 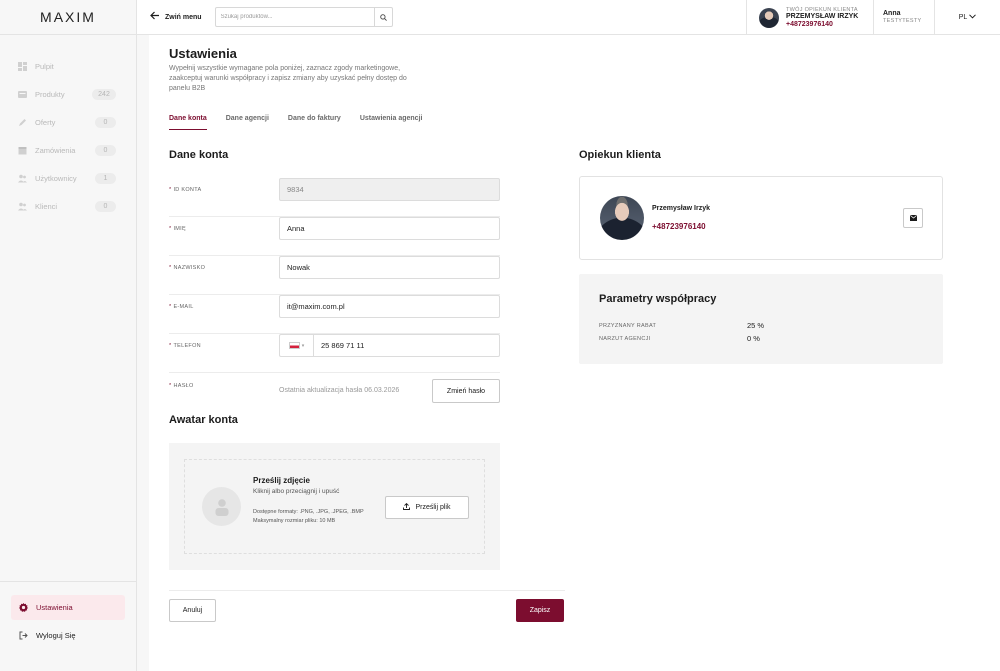 I want to click on sidebar-item-oferty: Oferty 0, so click(x=68, y=122).